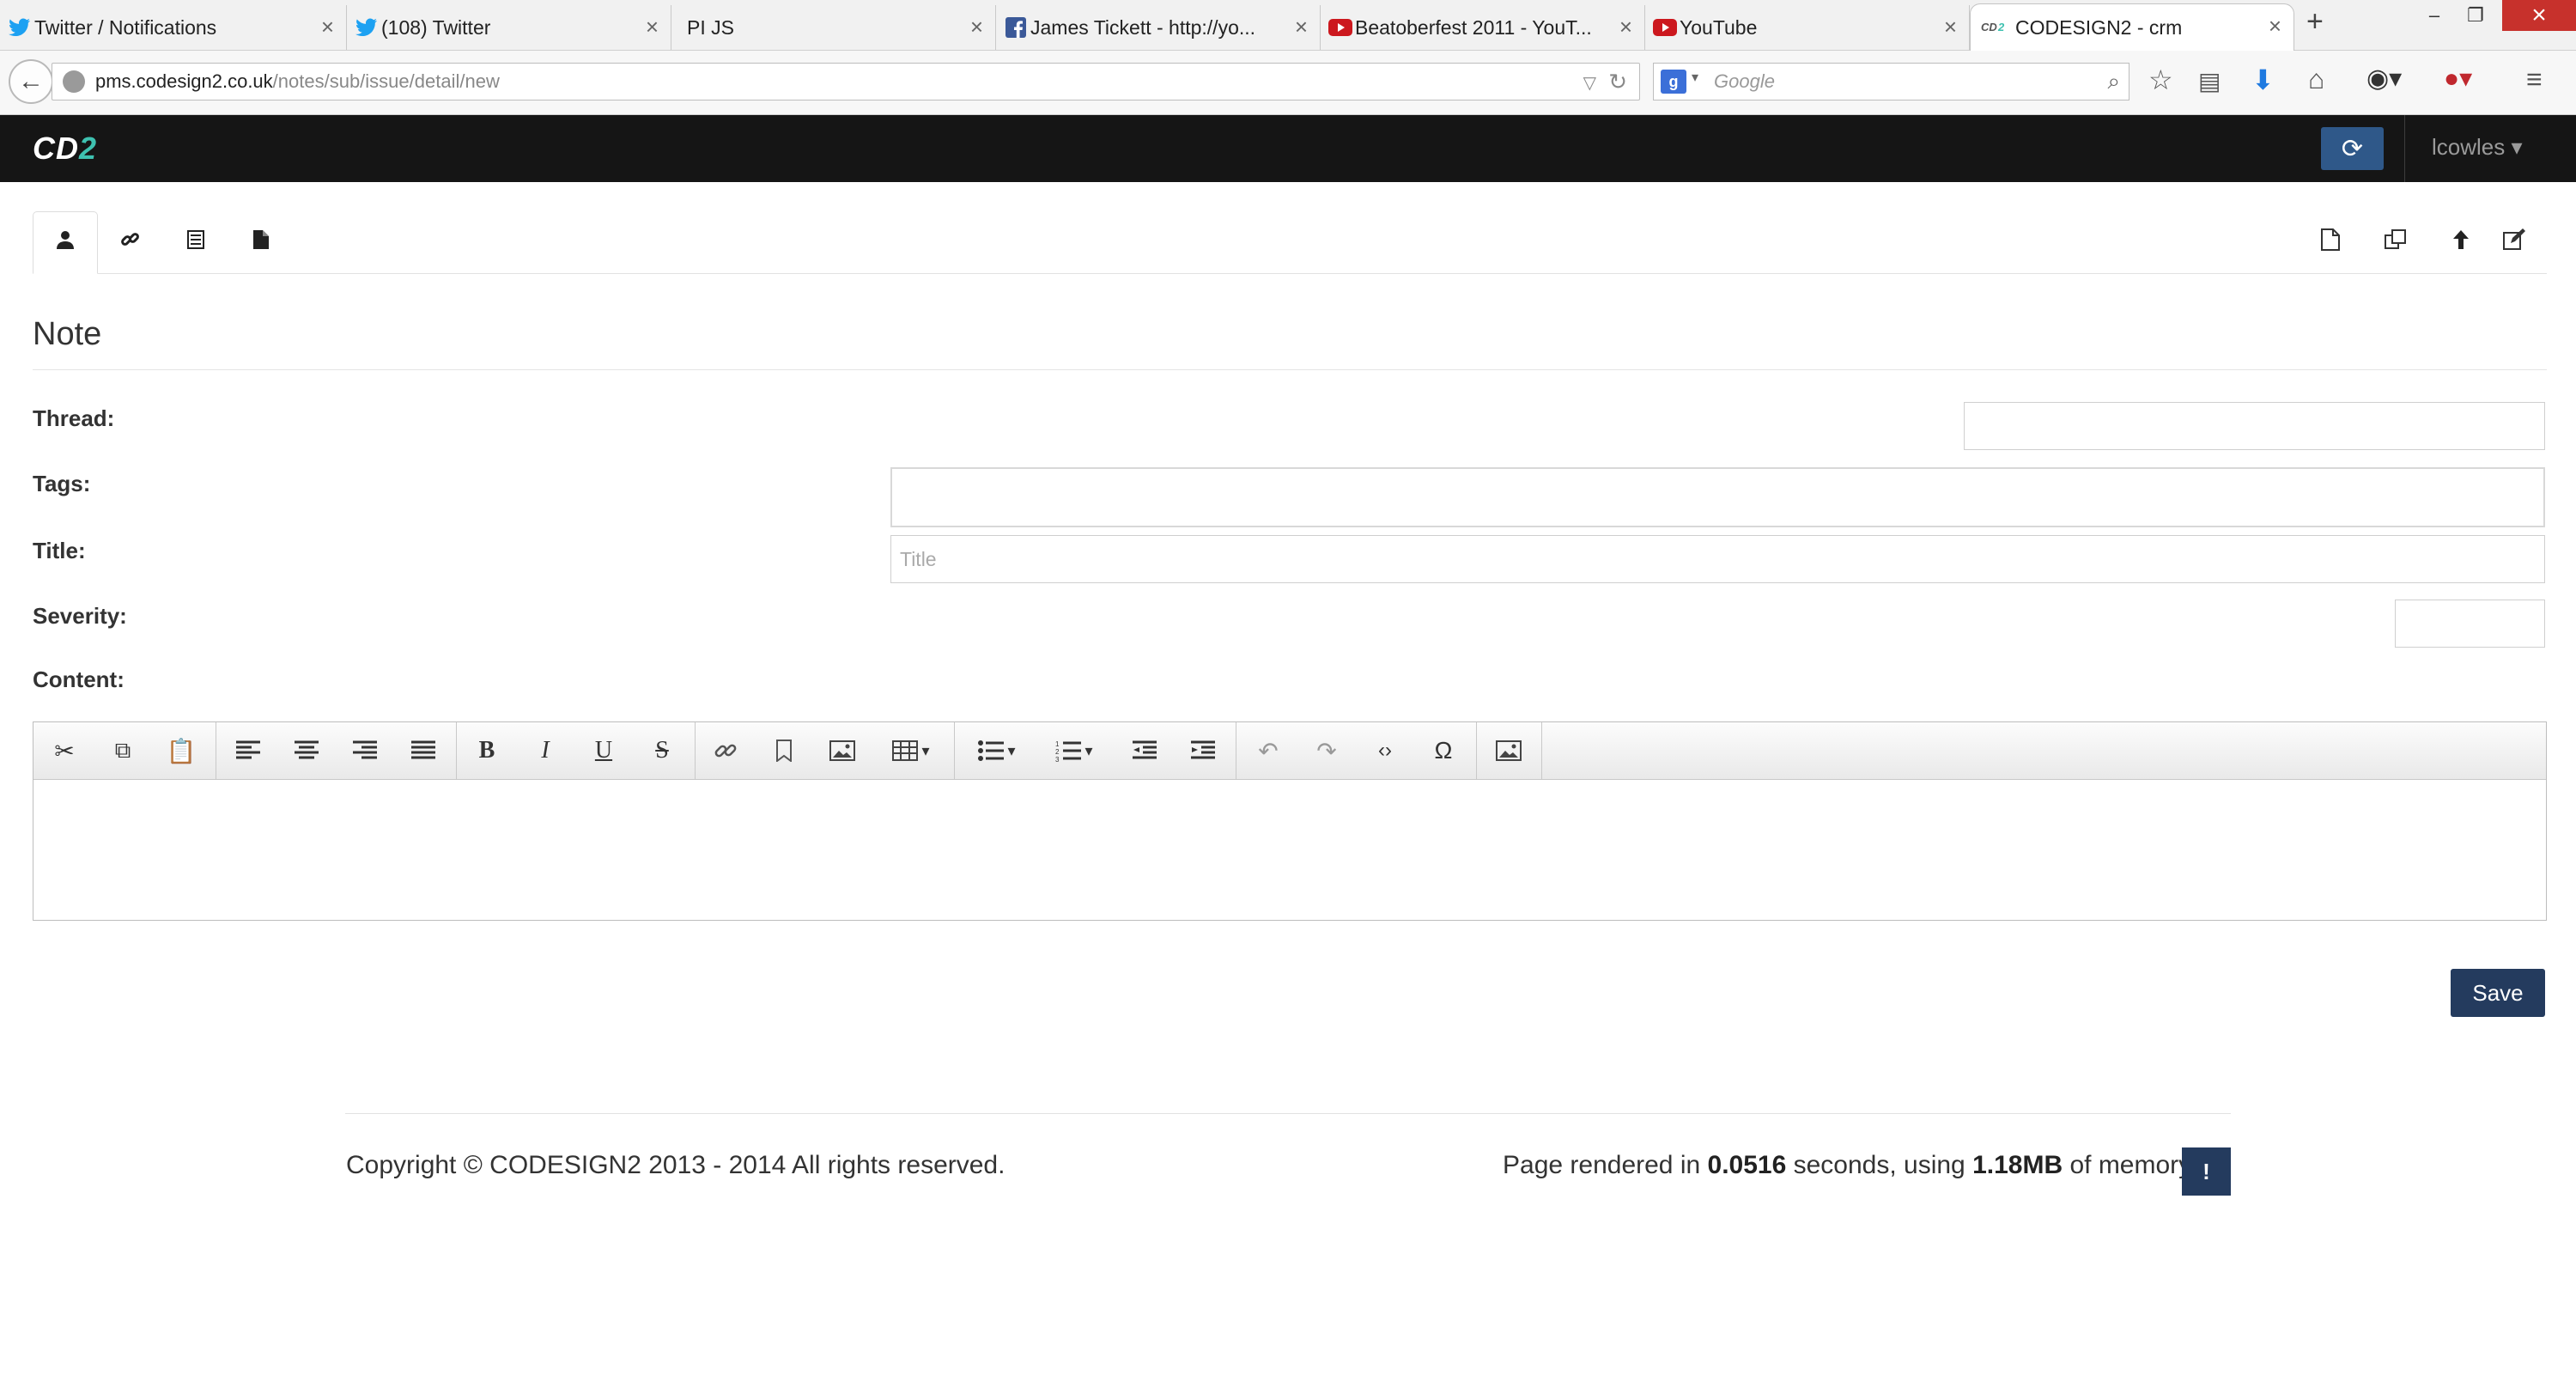 This screenshot has width=2576, height=1400. Describe the element at coordinates (2458, 79) in the screenshot. I see `adblock-icon: ●▾` at that location.